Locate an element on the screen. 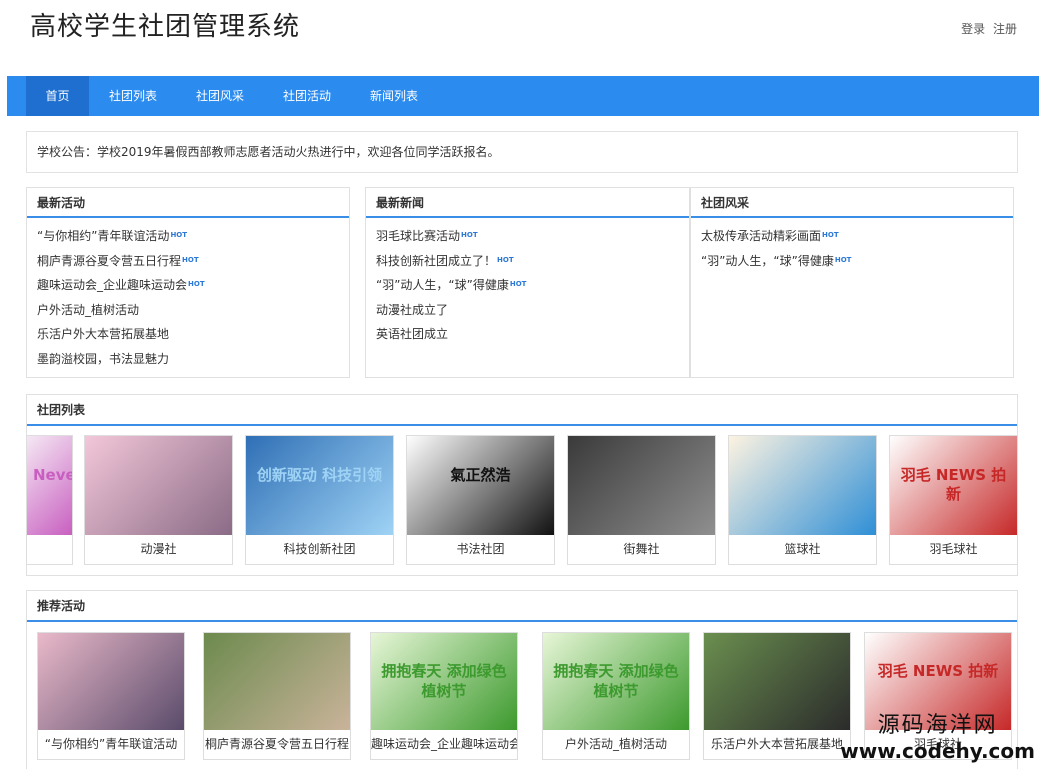 Image resolution: width=1039 pixels, height=769 pixels. card-image: 羽毛 NEWS 拍新 is located at coordinates (953, 485).